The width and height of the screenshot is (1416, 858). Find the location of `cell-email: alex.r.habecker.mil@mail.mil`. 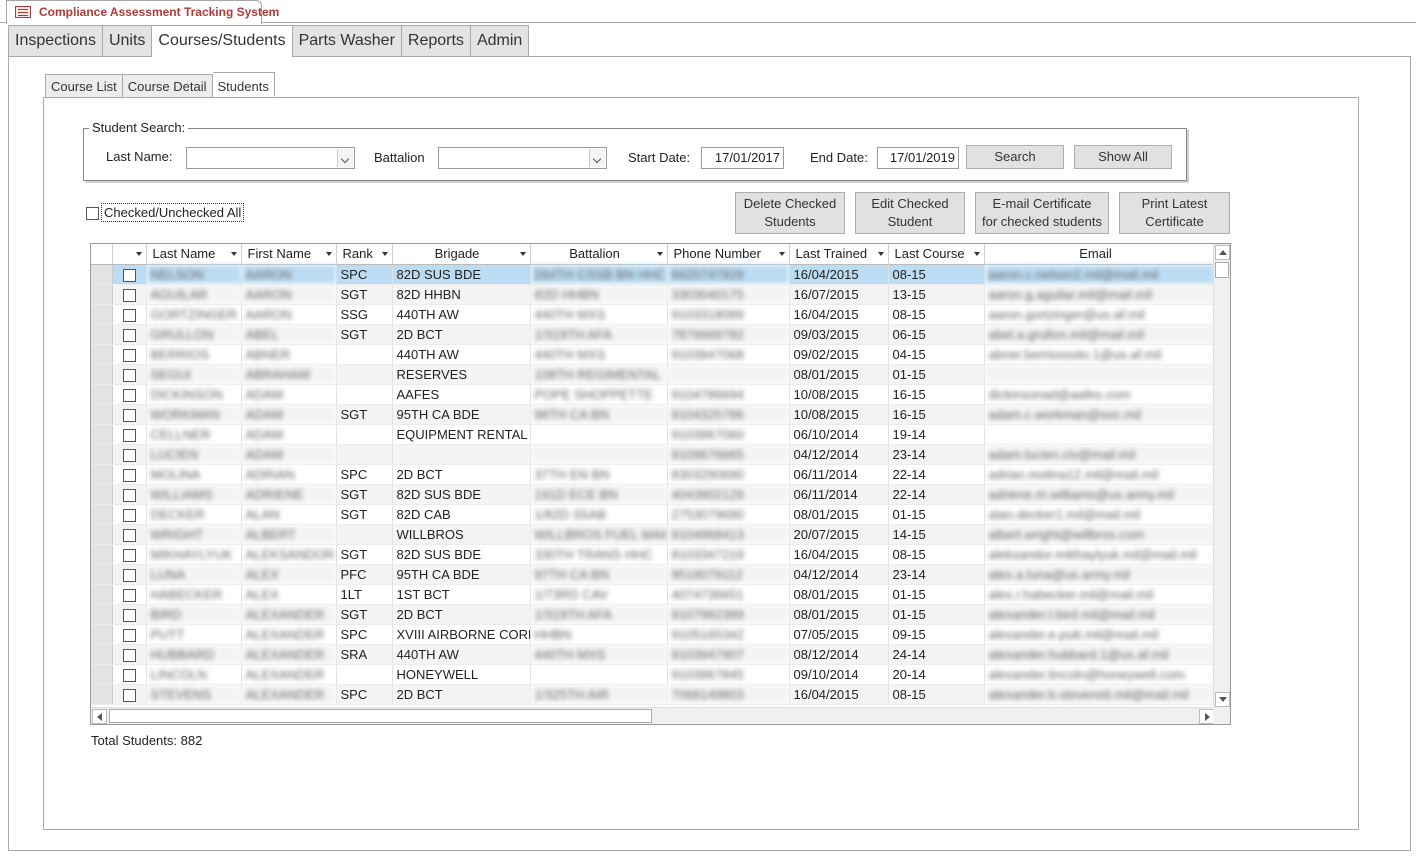

cell-email: alex.r.habecker.mil@mail.mil is located at coordinates (1100, 594).